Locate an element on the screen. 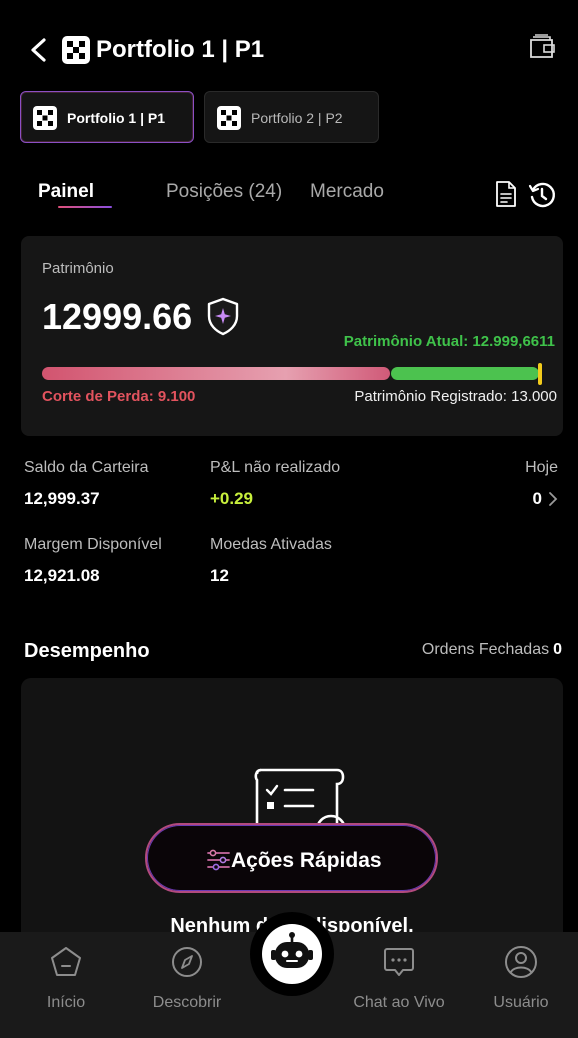  tab-mercado: Mercado is located at coordinates (347, 192).